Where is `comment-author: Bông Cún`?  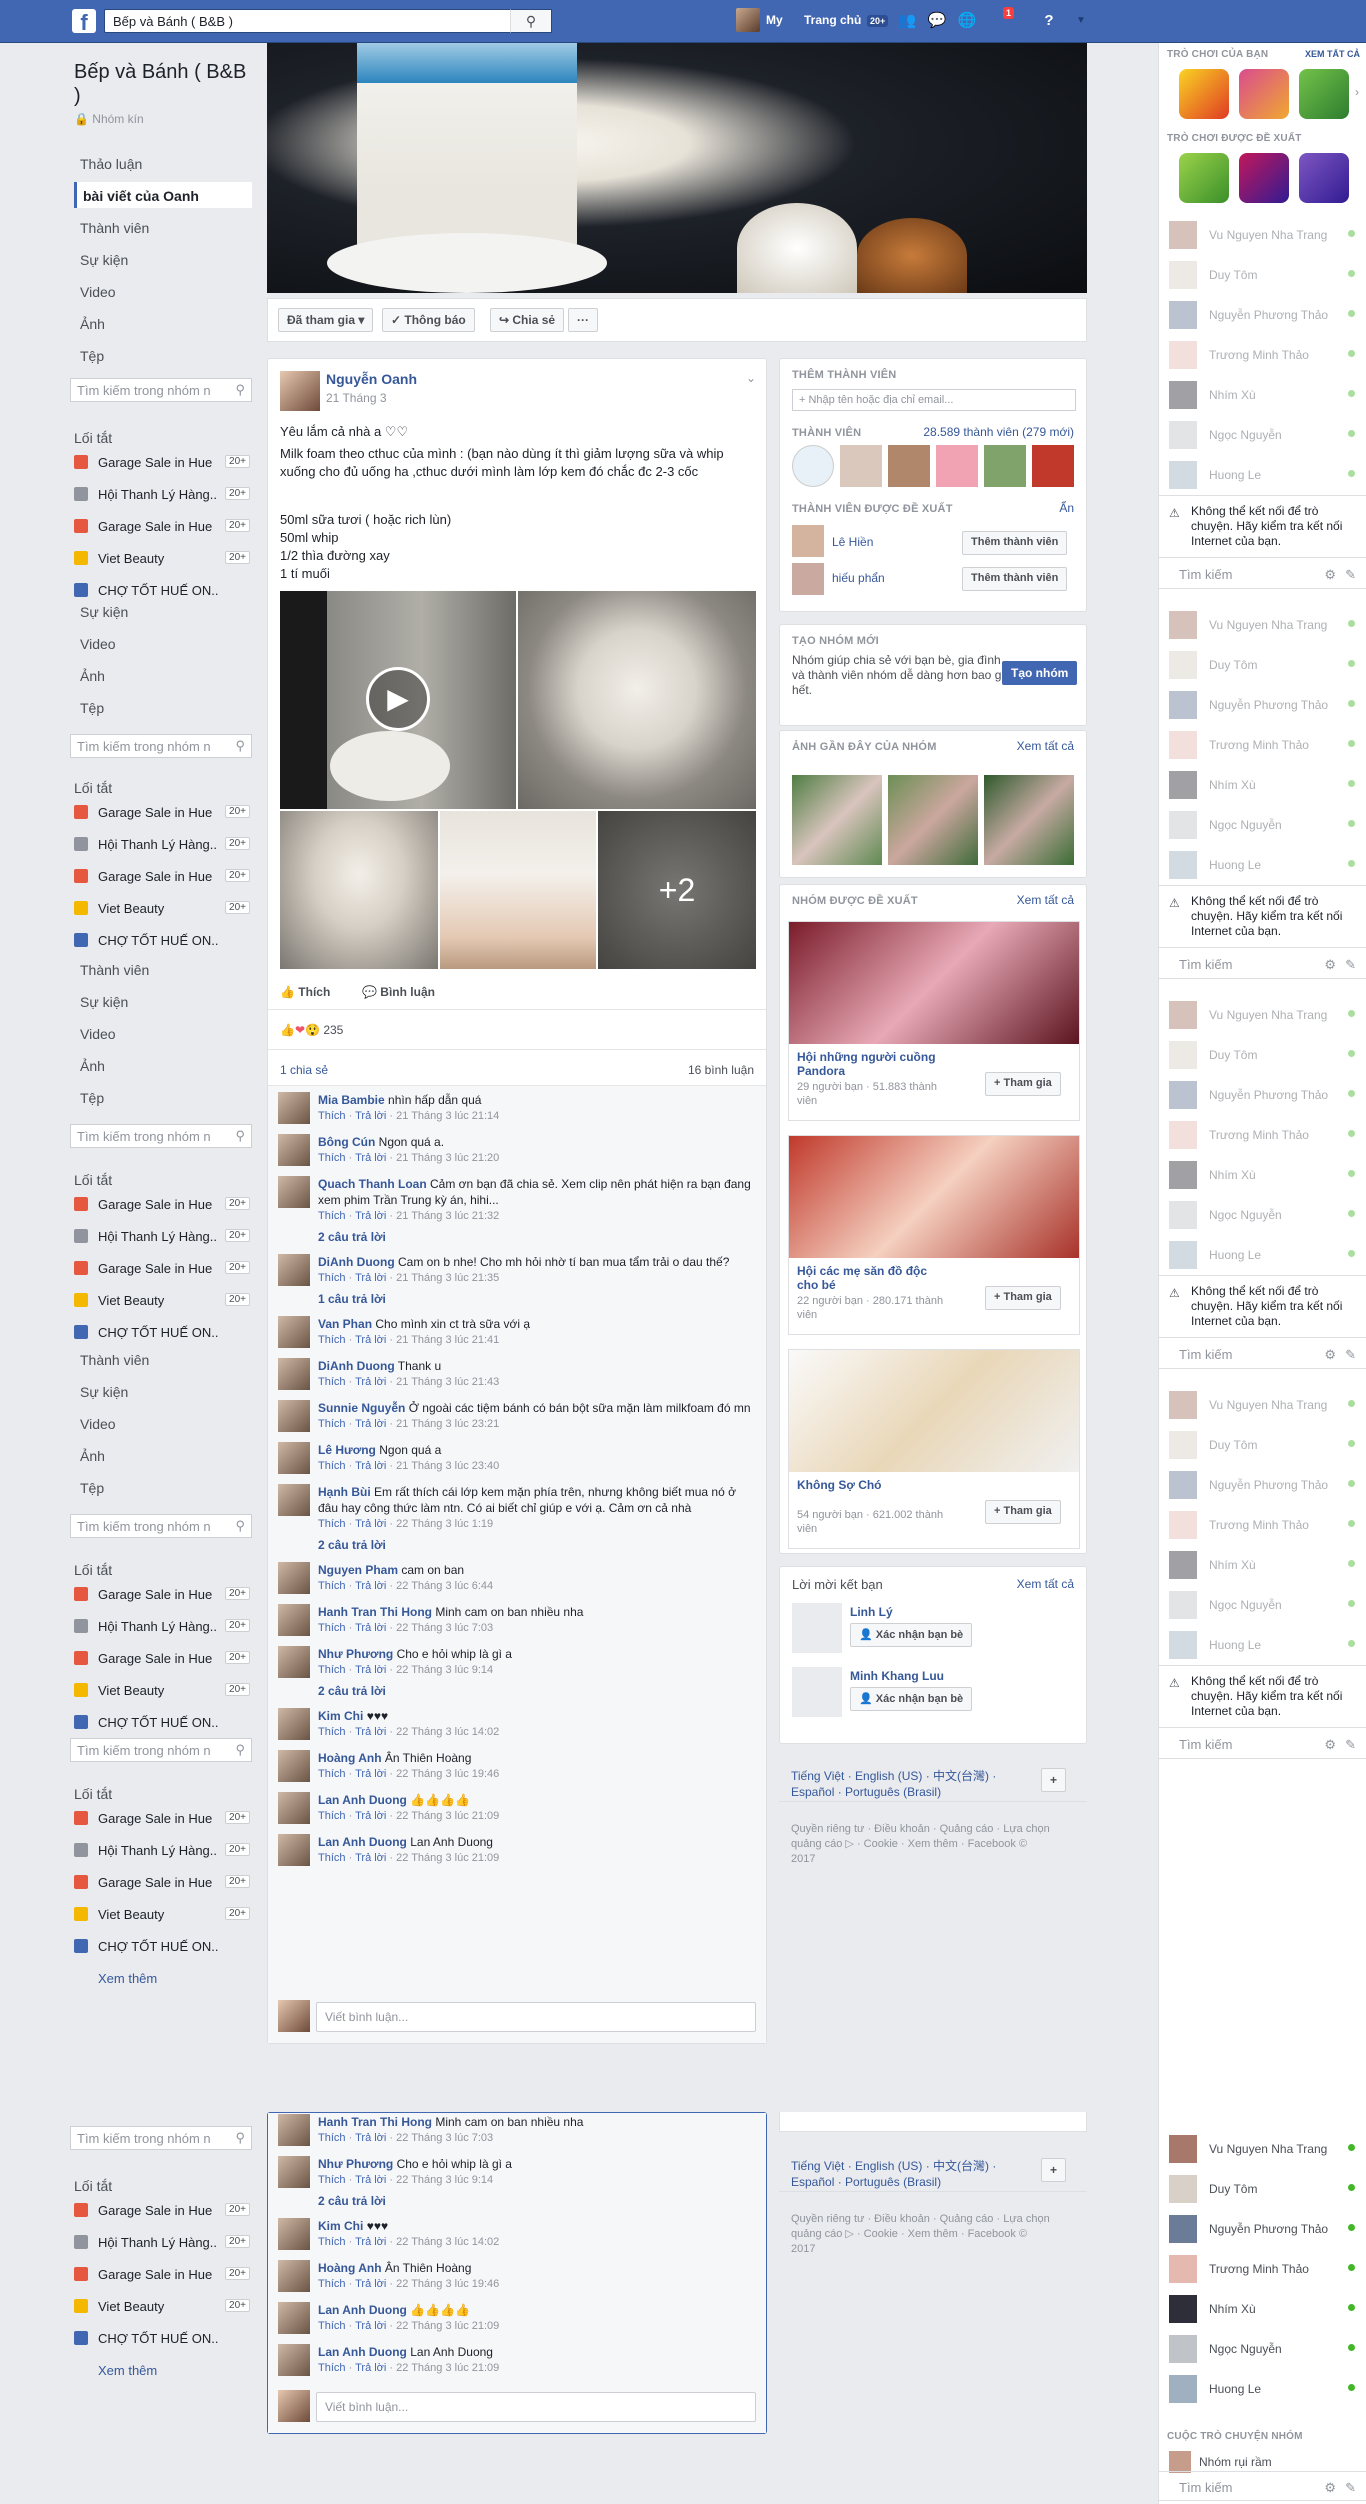
comment-author: Bông Cún is located at coordinates (346, 1142).